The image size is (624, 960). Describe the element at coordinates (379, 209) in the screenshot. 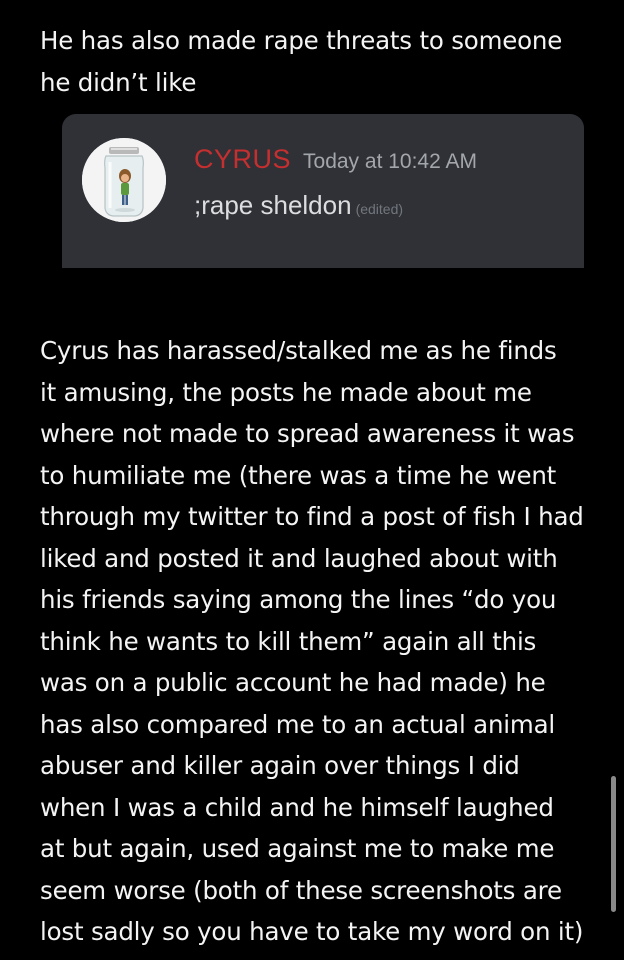

I see `edited-label: (edited)` at that location.